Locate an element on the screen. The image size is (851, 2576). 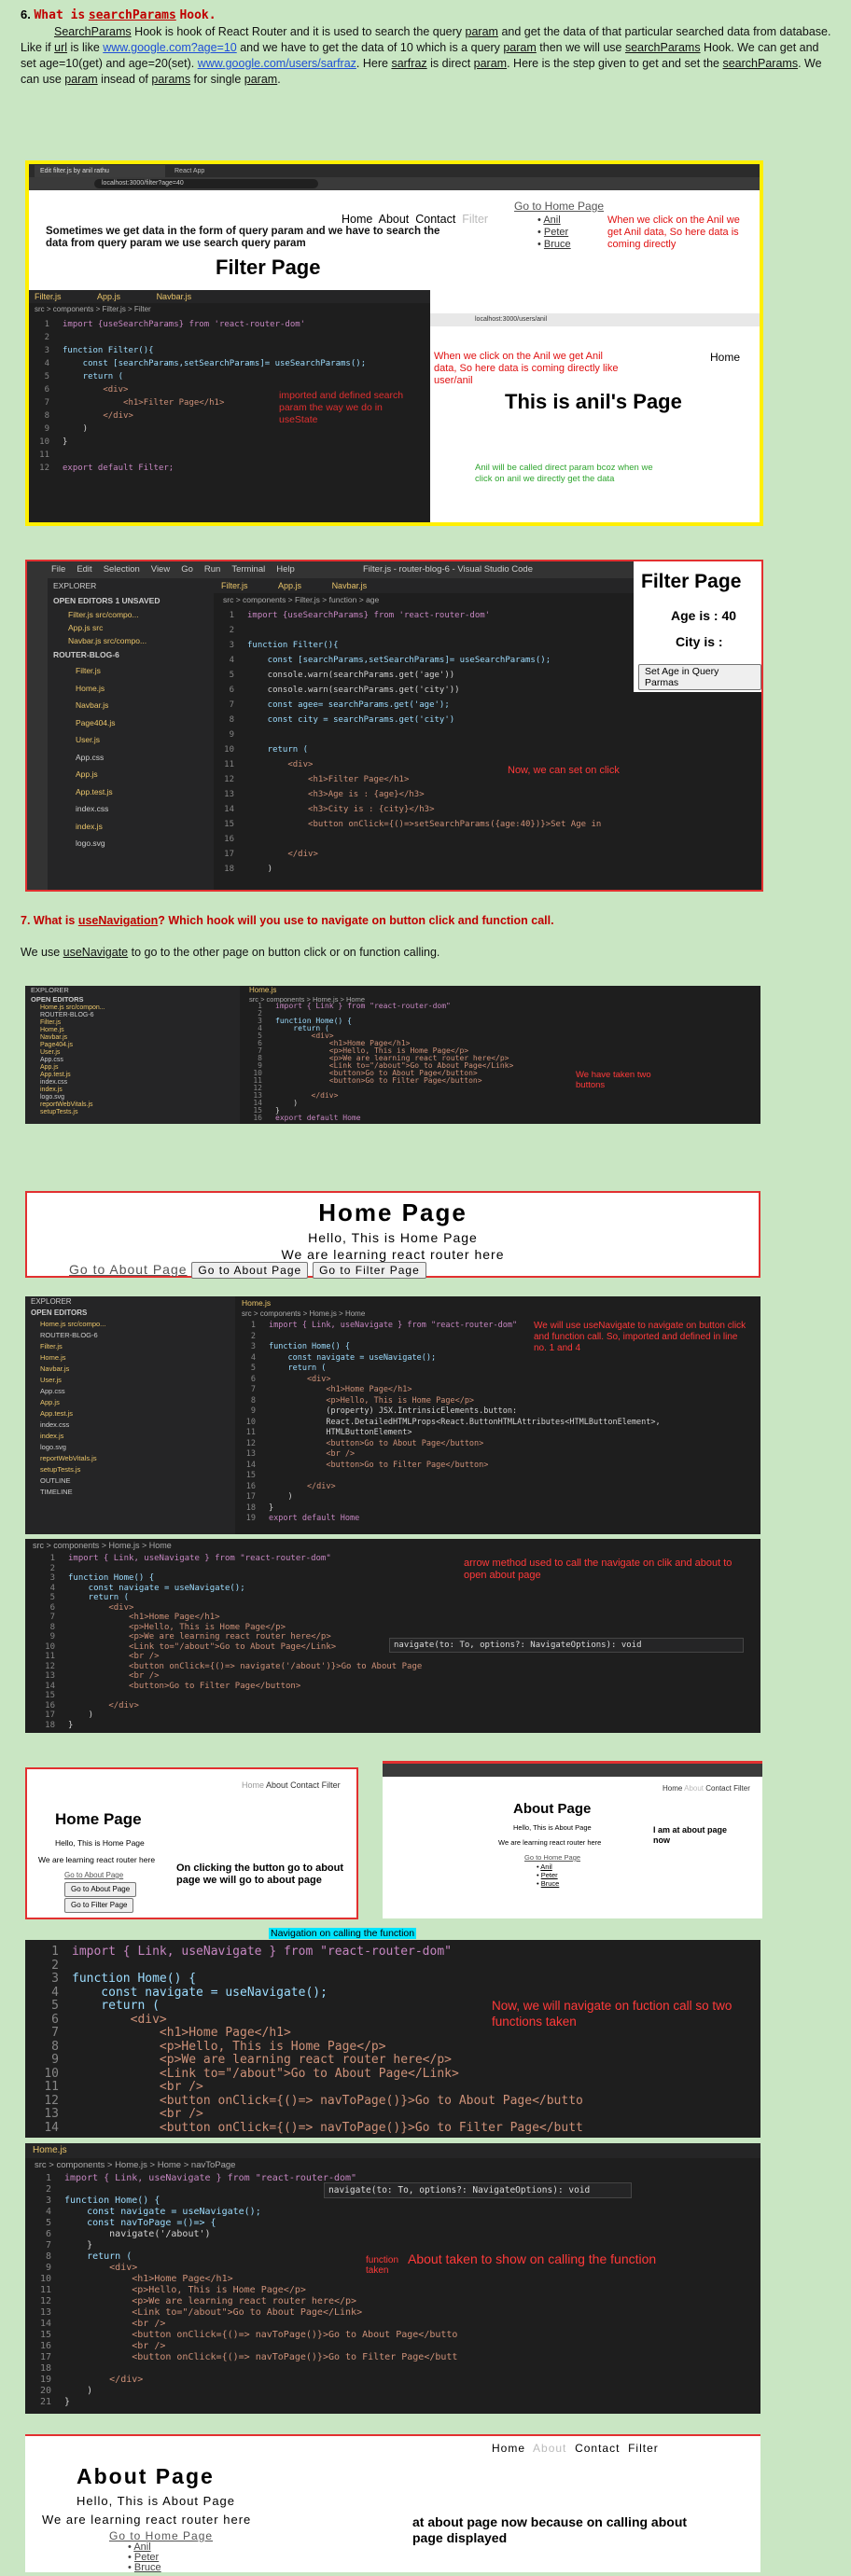
go-about-link: Go to About Page is located at coordinates (100, 1875).